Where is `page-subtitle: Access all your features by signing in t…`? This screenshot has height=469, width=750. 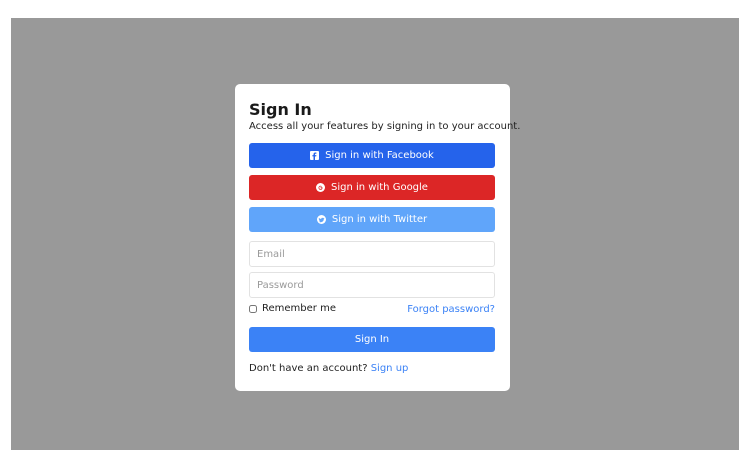 page-subtitle: Access all your features by signing in t… is located at coordinates (385, 126).